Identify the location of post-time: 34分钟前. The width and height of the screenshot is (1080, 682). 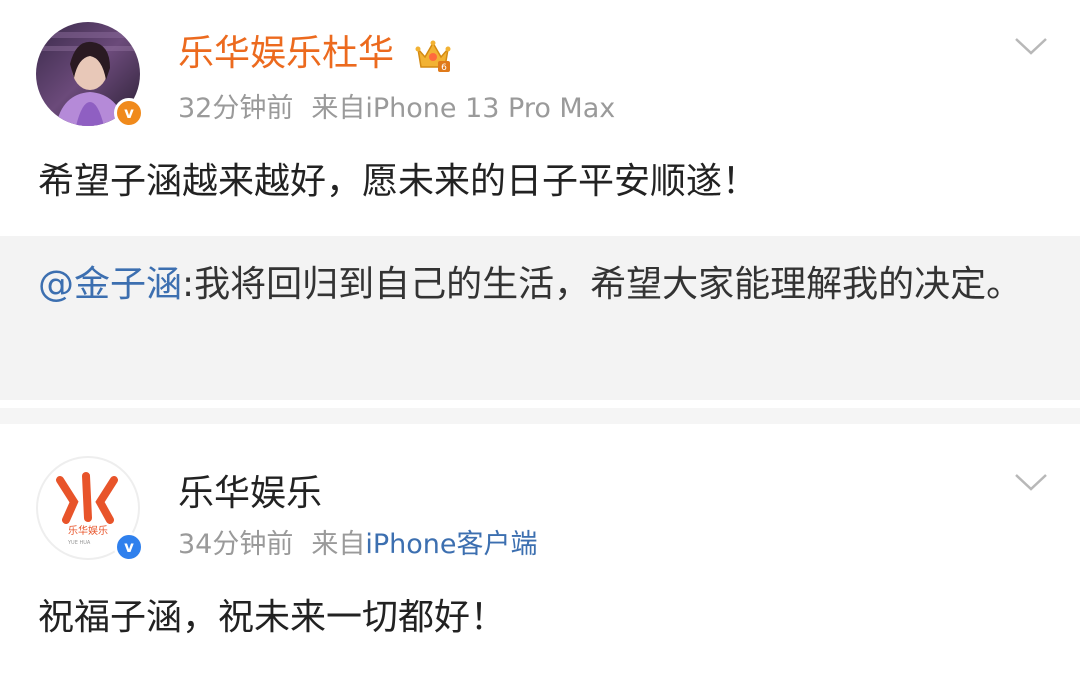
(236, 544).